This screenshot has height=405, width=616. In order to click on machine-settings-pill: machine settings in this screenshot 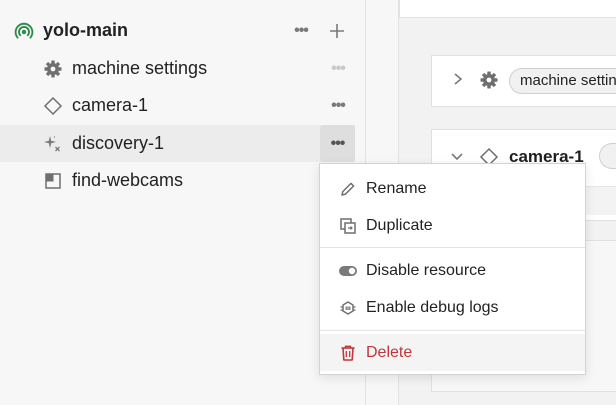, I will do `click(562, 81)`.